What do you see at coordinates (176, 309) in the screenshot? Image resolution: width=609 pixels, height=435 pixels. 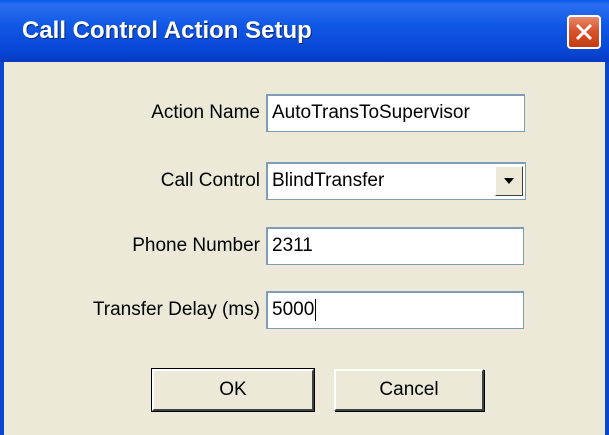 I see `transfer-delay-label: Transfer Delay (ms)` at bounding box center [176, 309].